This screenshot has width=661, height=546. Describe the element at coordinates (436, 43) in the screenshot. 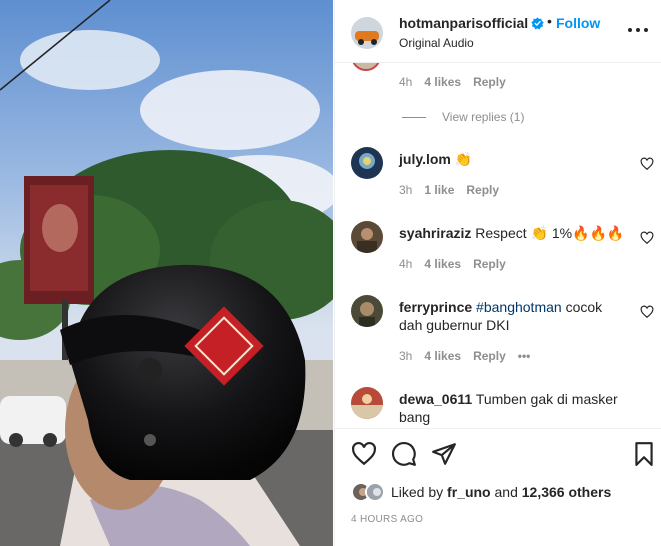

I see `audio-label: Original Audio` at that location.